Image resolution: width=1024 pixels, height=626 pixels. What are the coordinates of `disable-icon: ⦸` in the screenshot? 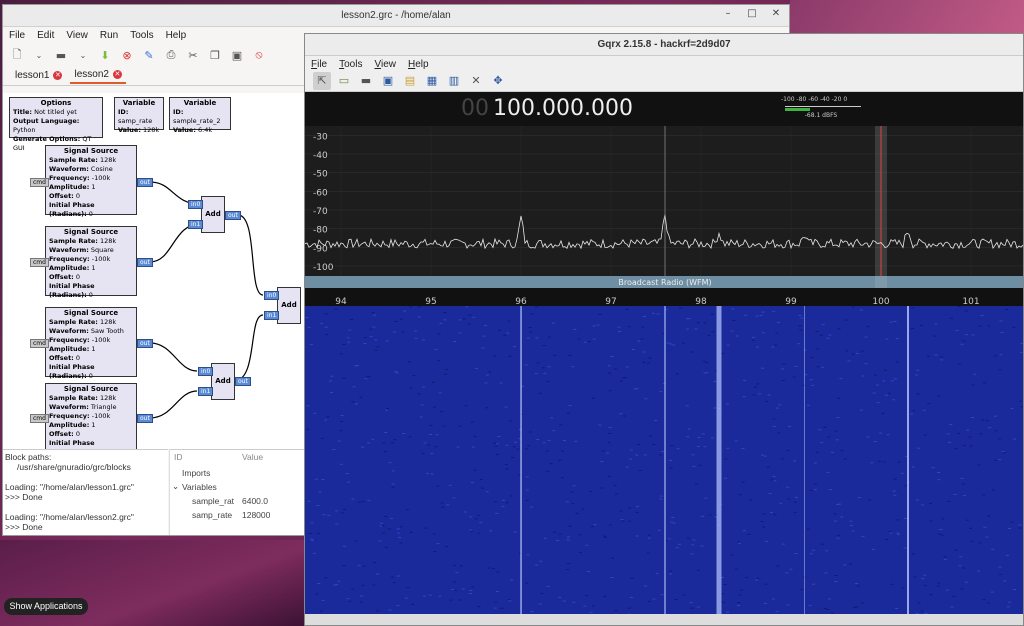 It's located at (259, 55).